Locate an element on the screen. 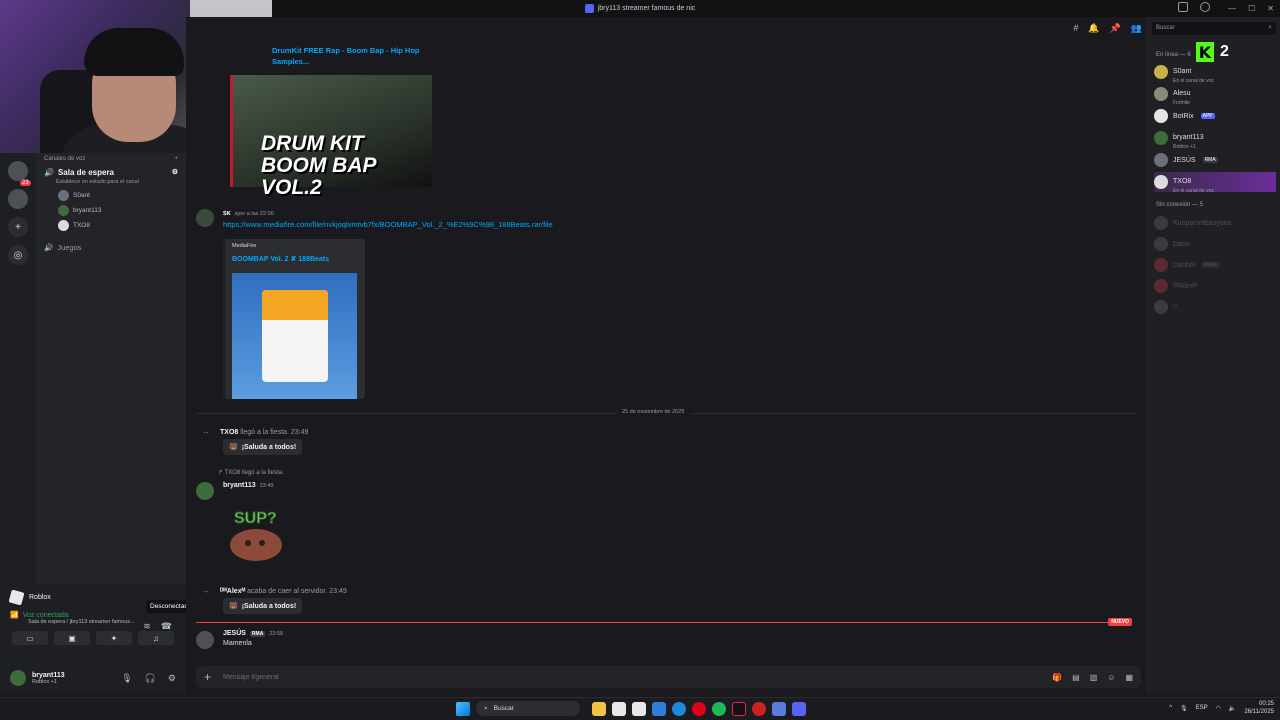 The height and width of the screenshot is (720, 1280). message-author: bryant113 23:49 is located at coordinates (248, 485).